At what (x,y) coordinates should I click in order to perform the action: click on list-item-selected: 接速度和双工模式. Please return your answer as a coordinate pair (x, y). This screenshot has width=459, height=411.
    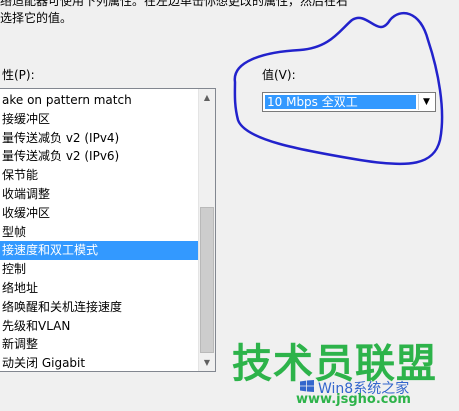
    Looking at the image, I should click on (99, 251).